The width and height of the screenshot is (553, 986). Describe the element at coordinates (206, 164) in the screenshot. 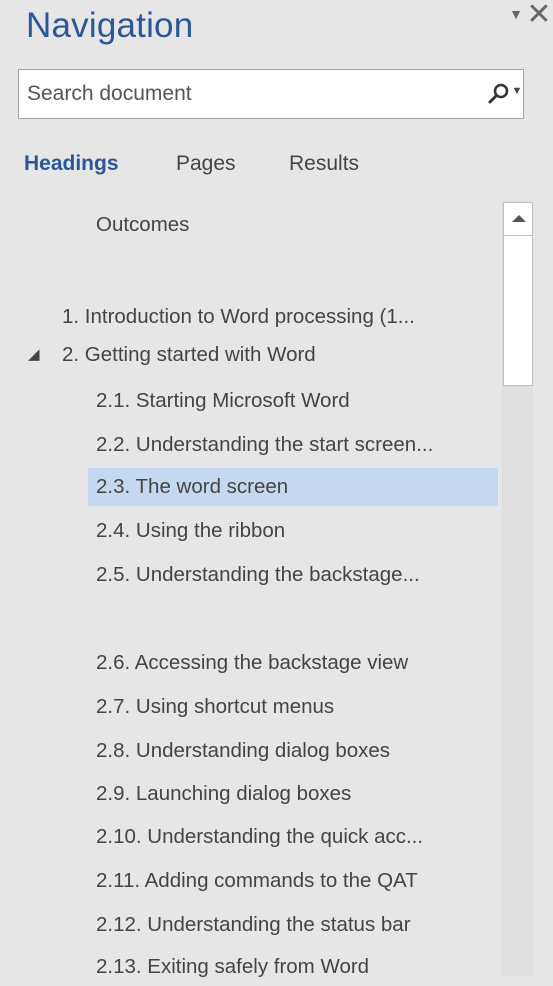

I see `tab-pages: Pages` at that location.